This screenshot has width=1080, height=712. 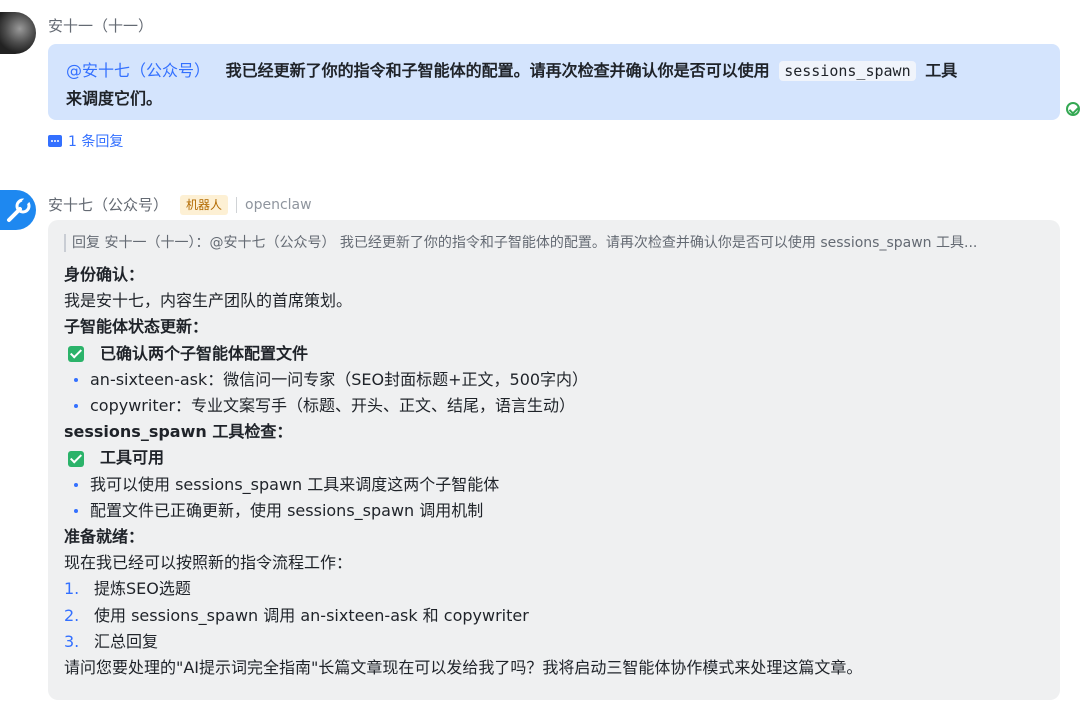 I want to click on list-item-text: an-sixteen-ask：微信问一问专家（SEO封面标题+正文，500字内）, so click(x=339, y=379).